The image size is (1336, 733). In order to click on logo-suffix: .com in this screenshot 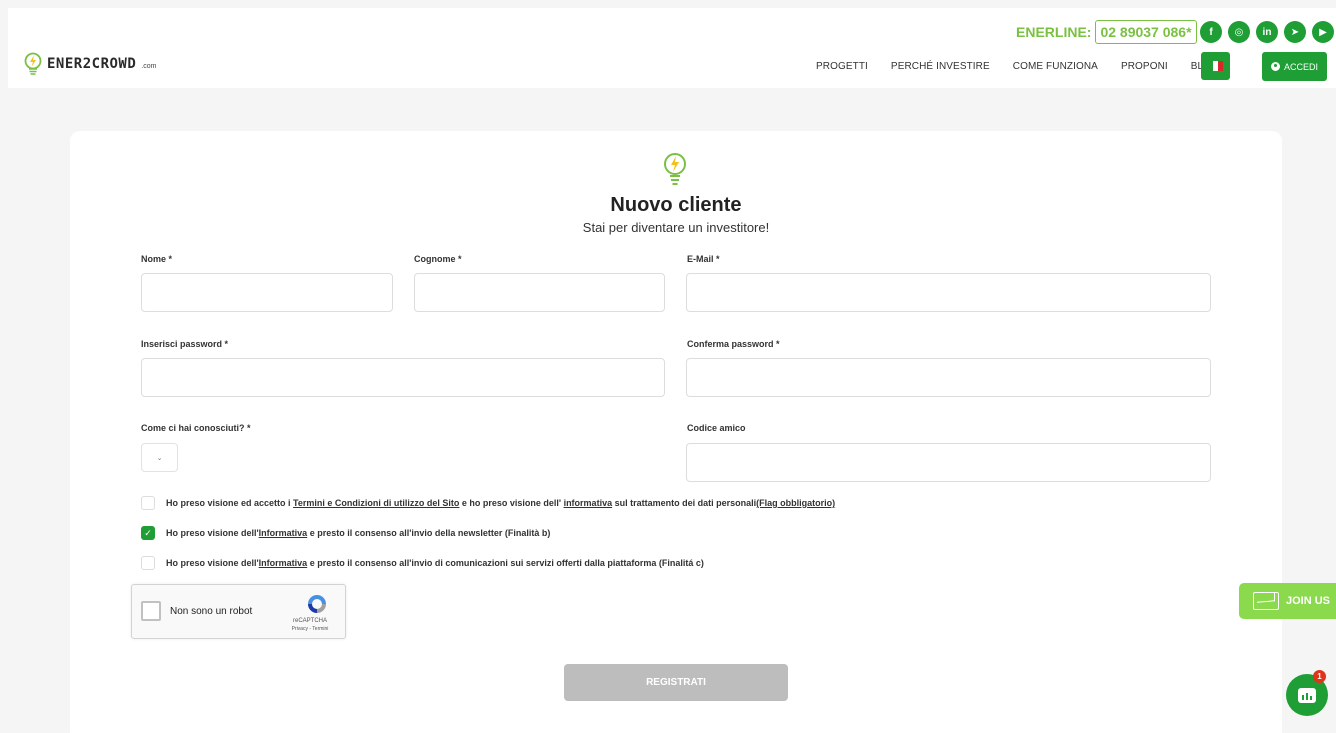, I will do `click(149, 66)`.